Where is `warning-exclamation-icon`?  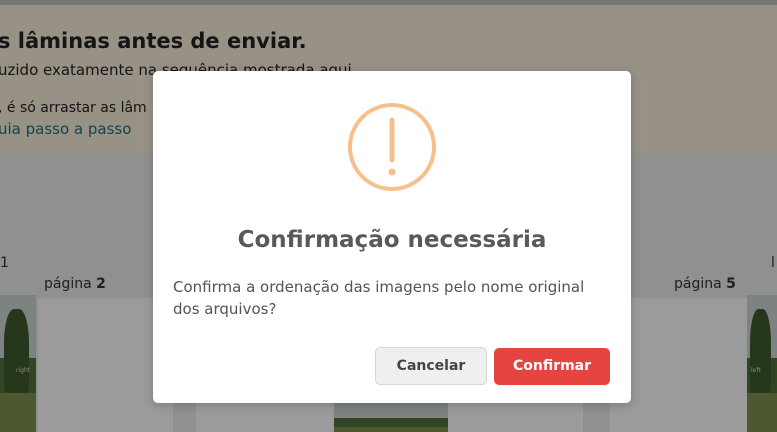 warning-exclamation-icon is located at coordinates (392, 147).